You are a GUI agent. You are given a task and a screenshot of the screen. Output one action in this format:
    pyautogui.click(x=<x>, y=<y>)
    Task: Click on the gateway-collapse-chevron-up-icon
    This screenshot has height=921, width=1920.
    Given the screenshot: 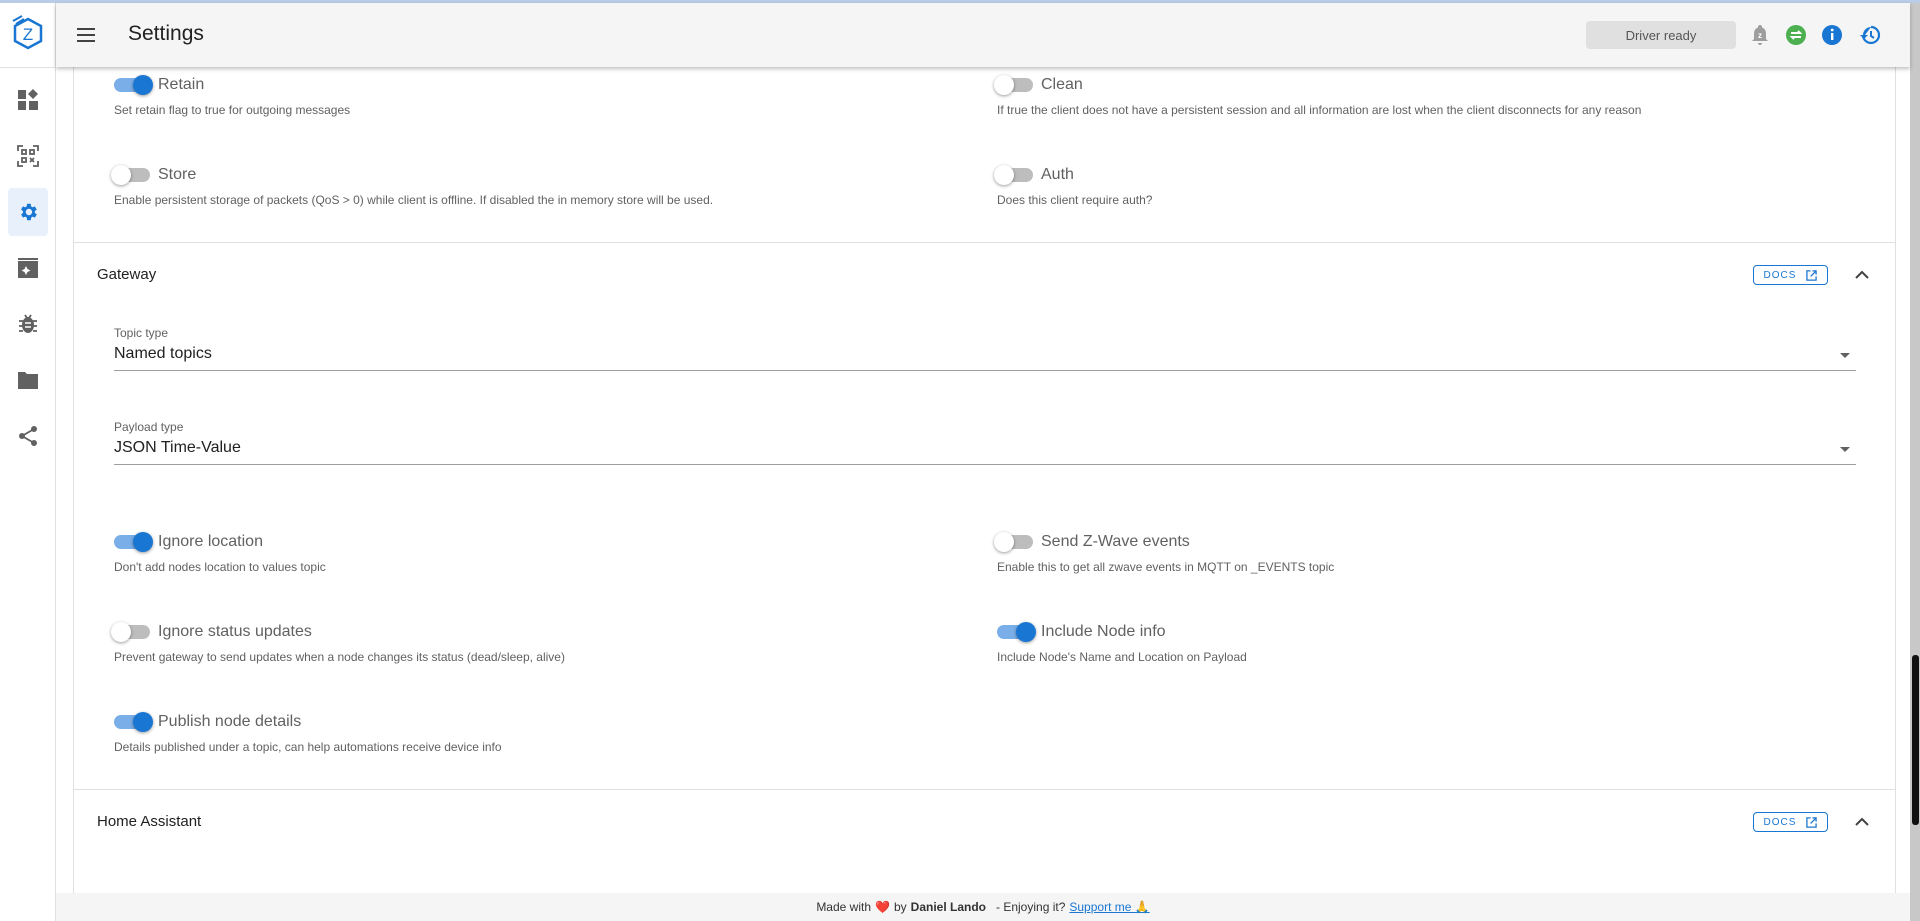 What is the action you would take?
    pyautogui.click(x=1862, y=275)
    